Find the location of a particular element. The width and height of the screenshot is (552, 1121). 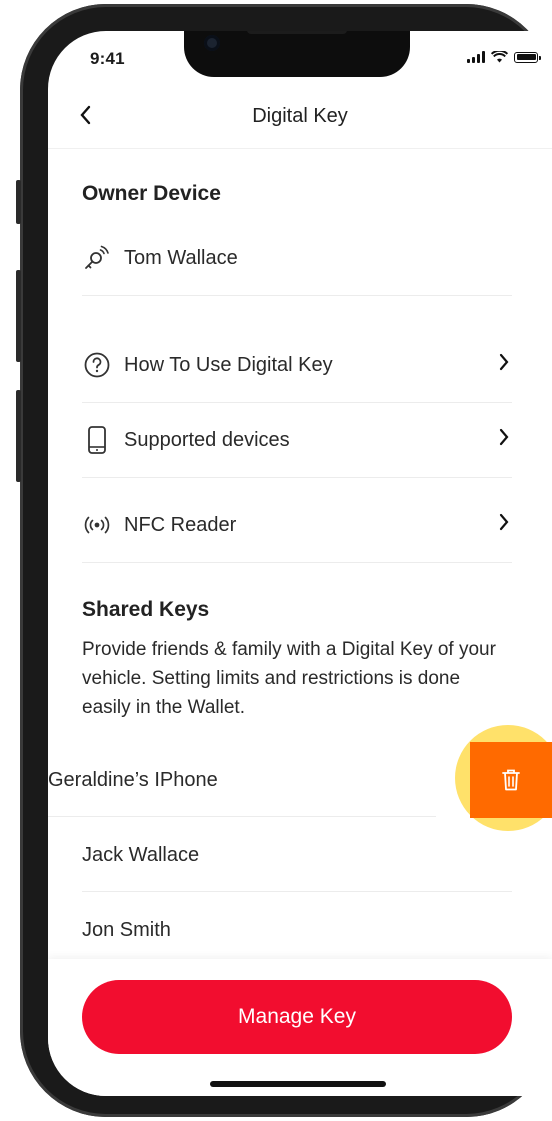

dynamic-notch is located at coordinates (297, 54).